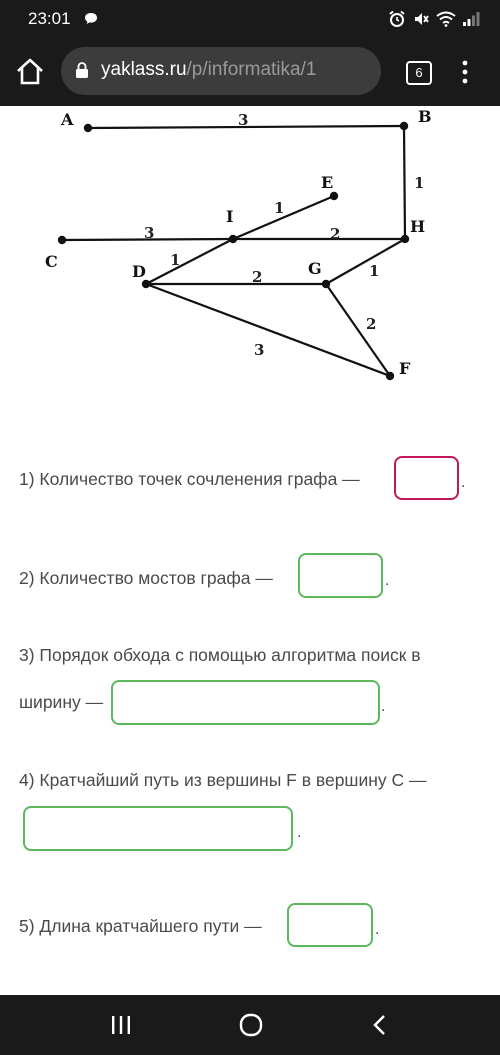 This screenshot has height=1055, width=500. I want to click on answer-3-input, so click(245, 702).